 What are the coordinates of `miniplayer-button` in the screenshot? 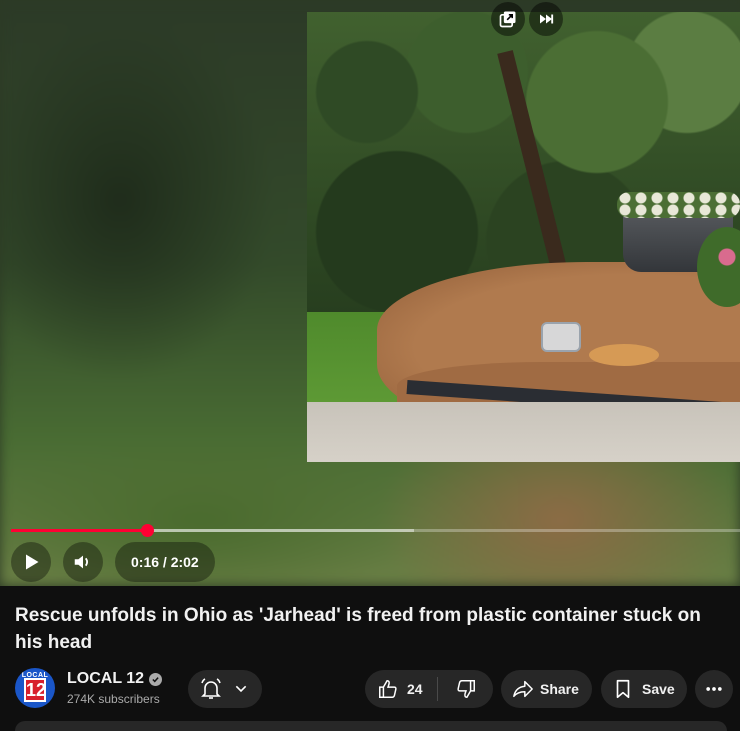 It's located at (508, 19).